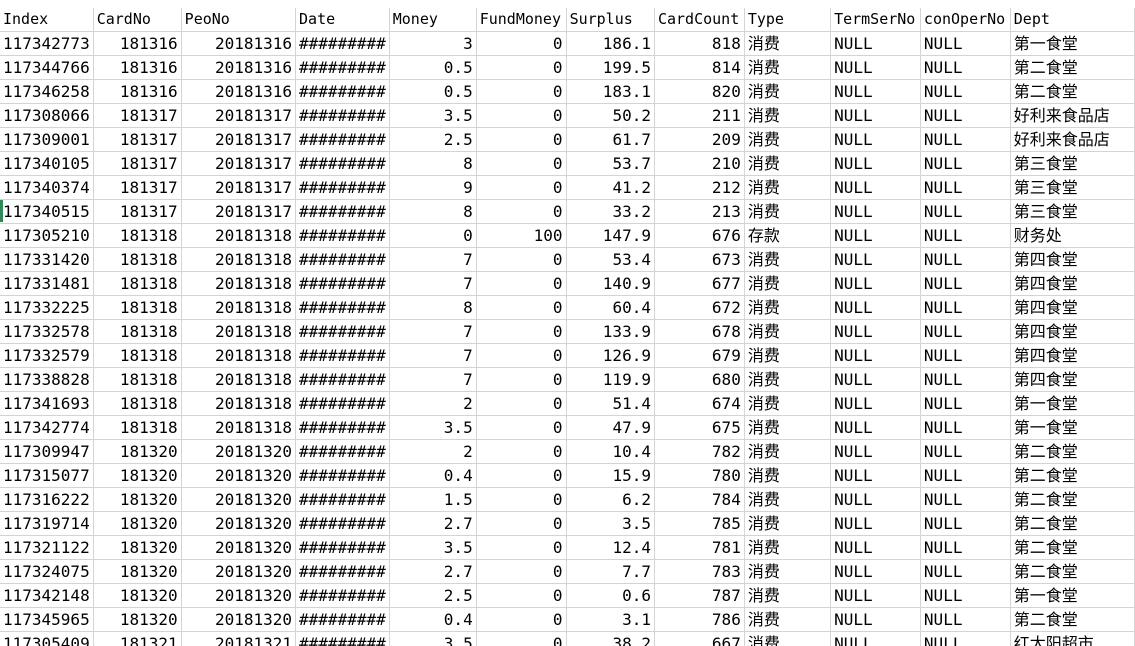 This screenshot has width=1135, height=646. I want to click on cell-cardno: 181320, so click(137, 547).